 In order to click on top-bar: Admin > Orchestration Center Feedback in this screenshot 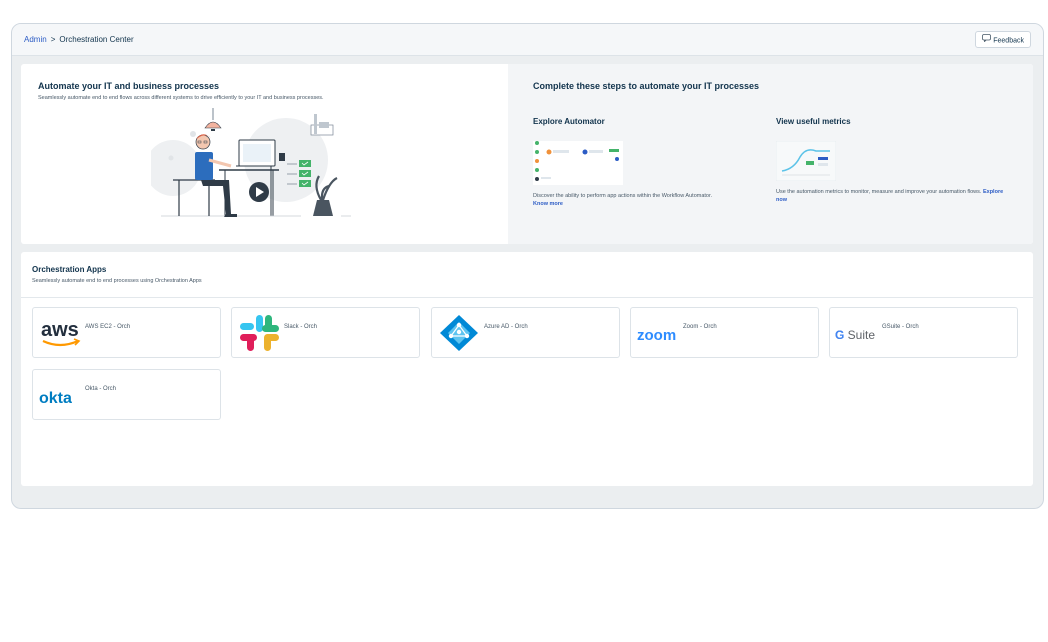, I will do `click(527, 40)`.